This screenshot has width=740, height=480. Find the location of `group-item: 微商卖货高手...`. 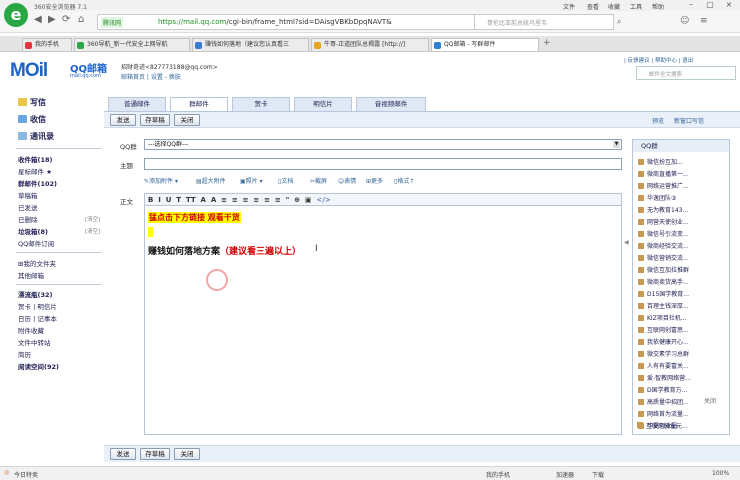

group-item: 微商卖货高手... is located at coordinates (663, 281).